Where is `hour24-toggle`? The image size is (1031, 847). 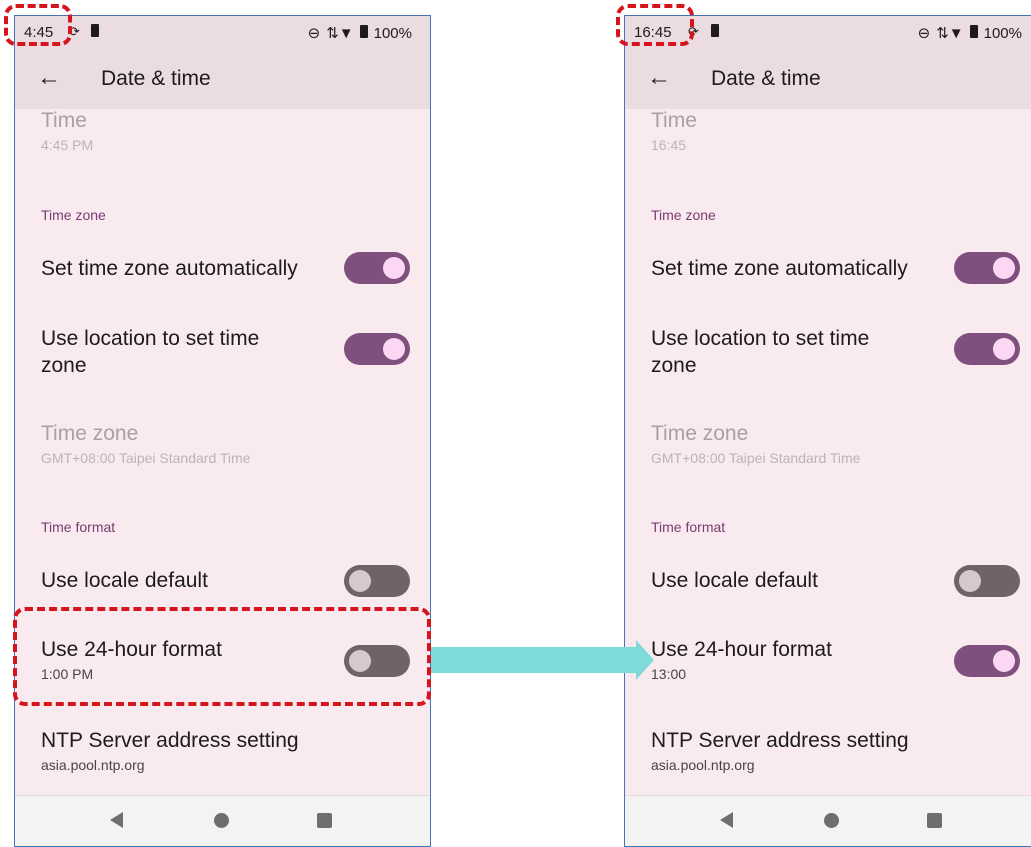
hour24-toggle is located at coordinates (987, 661).